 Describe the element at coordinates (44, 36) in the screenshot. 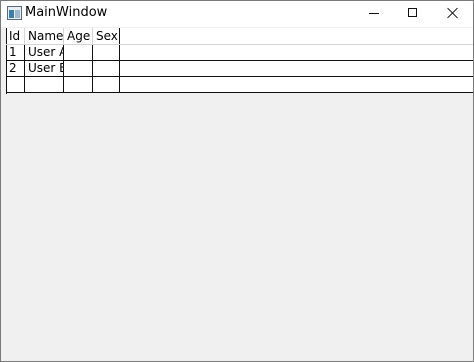

I see `column-header-name: Name` at that location.